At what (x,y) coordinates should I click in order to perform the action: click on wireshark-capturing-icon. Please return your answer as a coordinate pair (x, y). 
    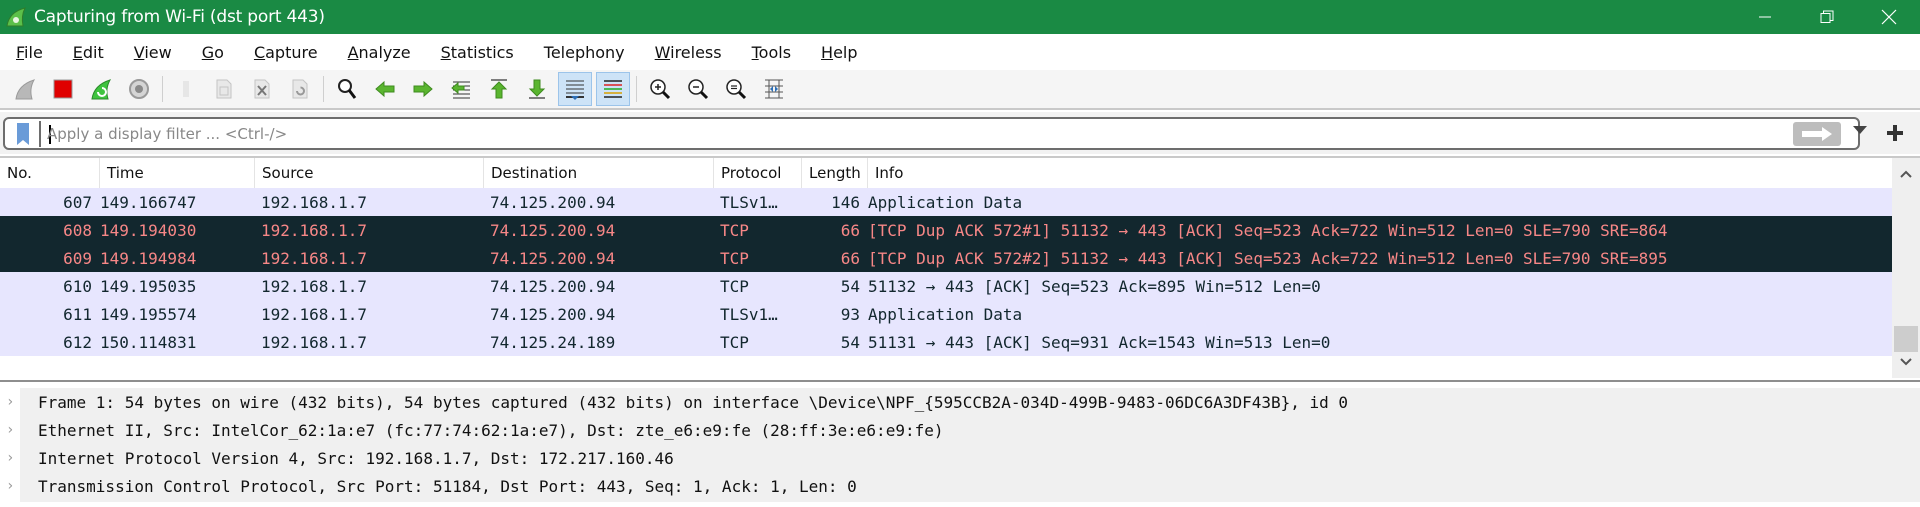
    Looking at the image, I should click on (16, 17).